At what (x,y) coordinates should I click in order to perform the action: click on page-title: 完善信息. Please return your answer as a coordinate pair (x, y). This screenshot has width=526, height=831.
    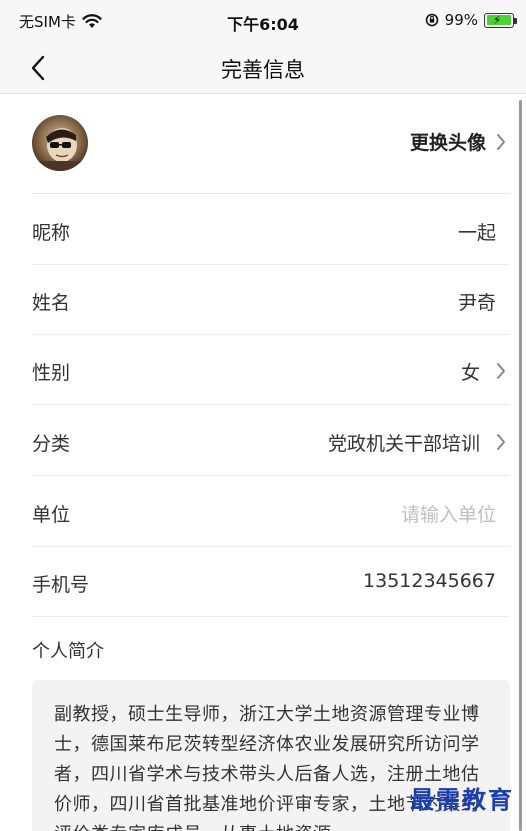
    Looking at the image, I should click on (263, 70).